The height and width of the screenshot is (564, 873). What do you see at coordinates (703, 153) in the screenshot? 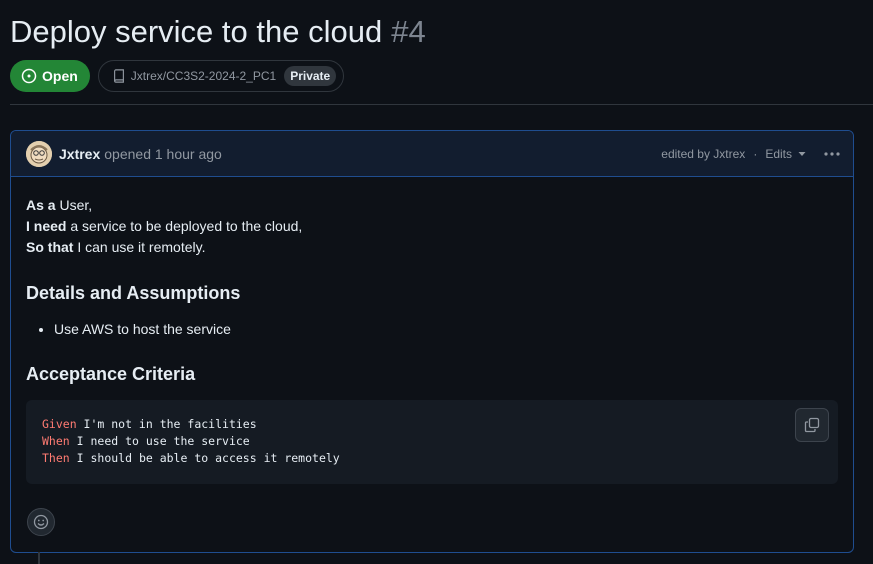
I see `edited-by-label: edited by Jxtrex` at bounding box center [703, 153].